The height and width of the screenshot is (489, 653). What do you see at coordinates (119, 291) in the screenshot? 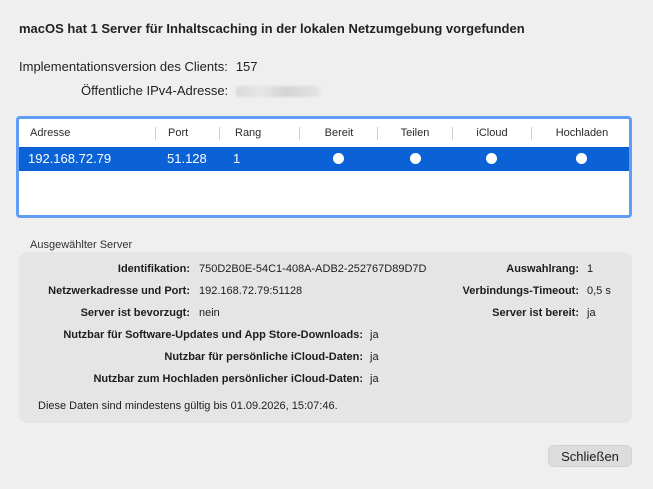
I see `network-address-label: Netzwerkadresse und Port:` at bounding box center [119, 291].